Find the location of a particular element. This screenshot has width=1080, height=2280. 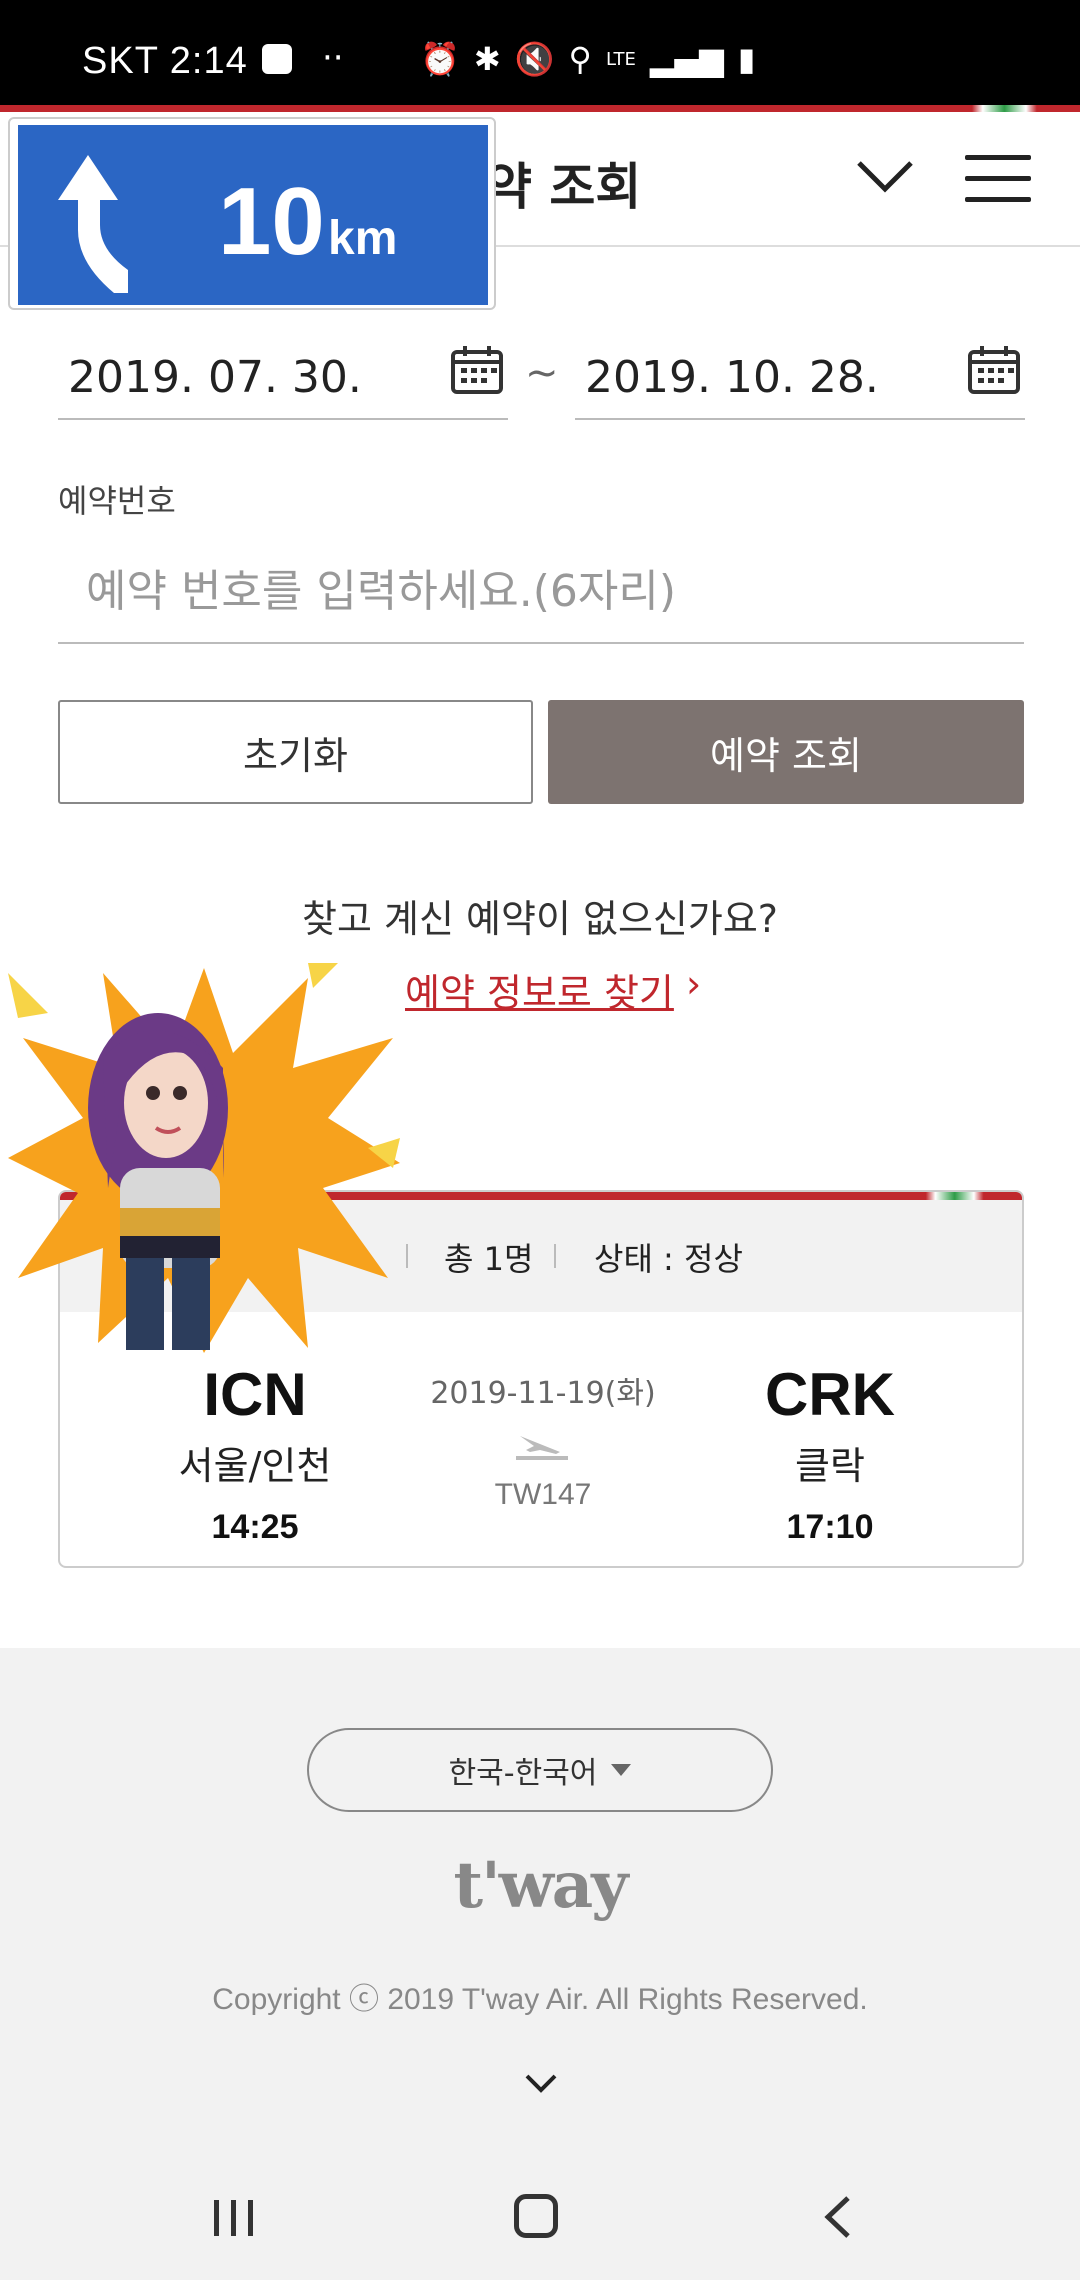

language-select: 한국-한국어 is located at coordinates (540, 1770).